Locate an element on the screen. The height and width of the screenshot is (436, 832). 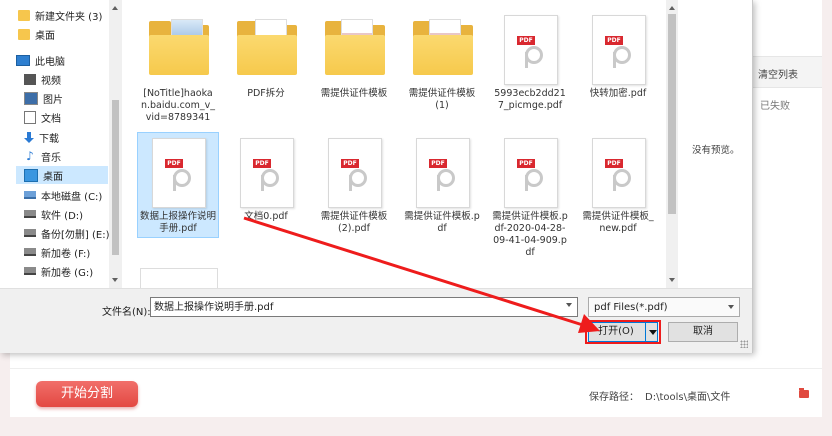
nav-scrollbar is located at coordinates (115, 144).